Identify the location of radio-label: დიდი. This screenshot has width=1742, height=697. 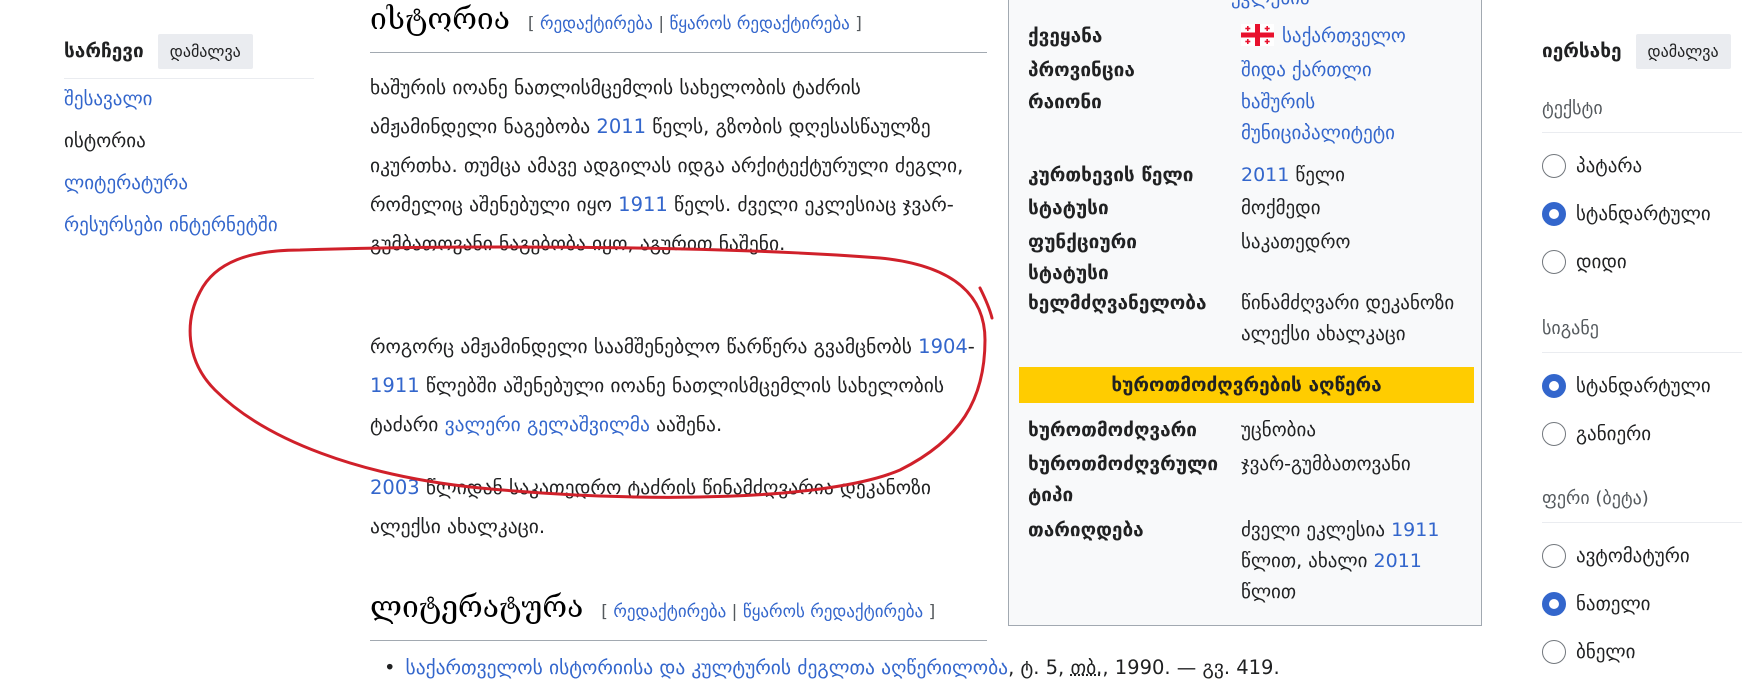
(1601, 262).